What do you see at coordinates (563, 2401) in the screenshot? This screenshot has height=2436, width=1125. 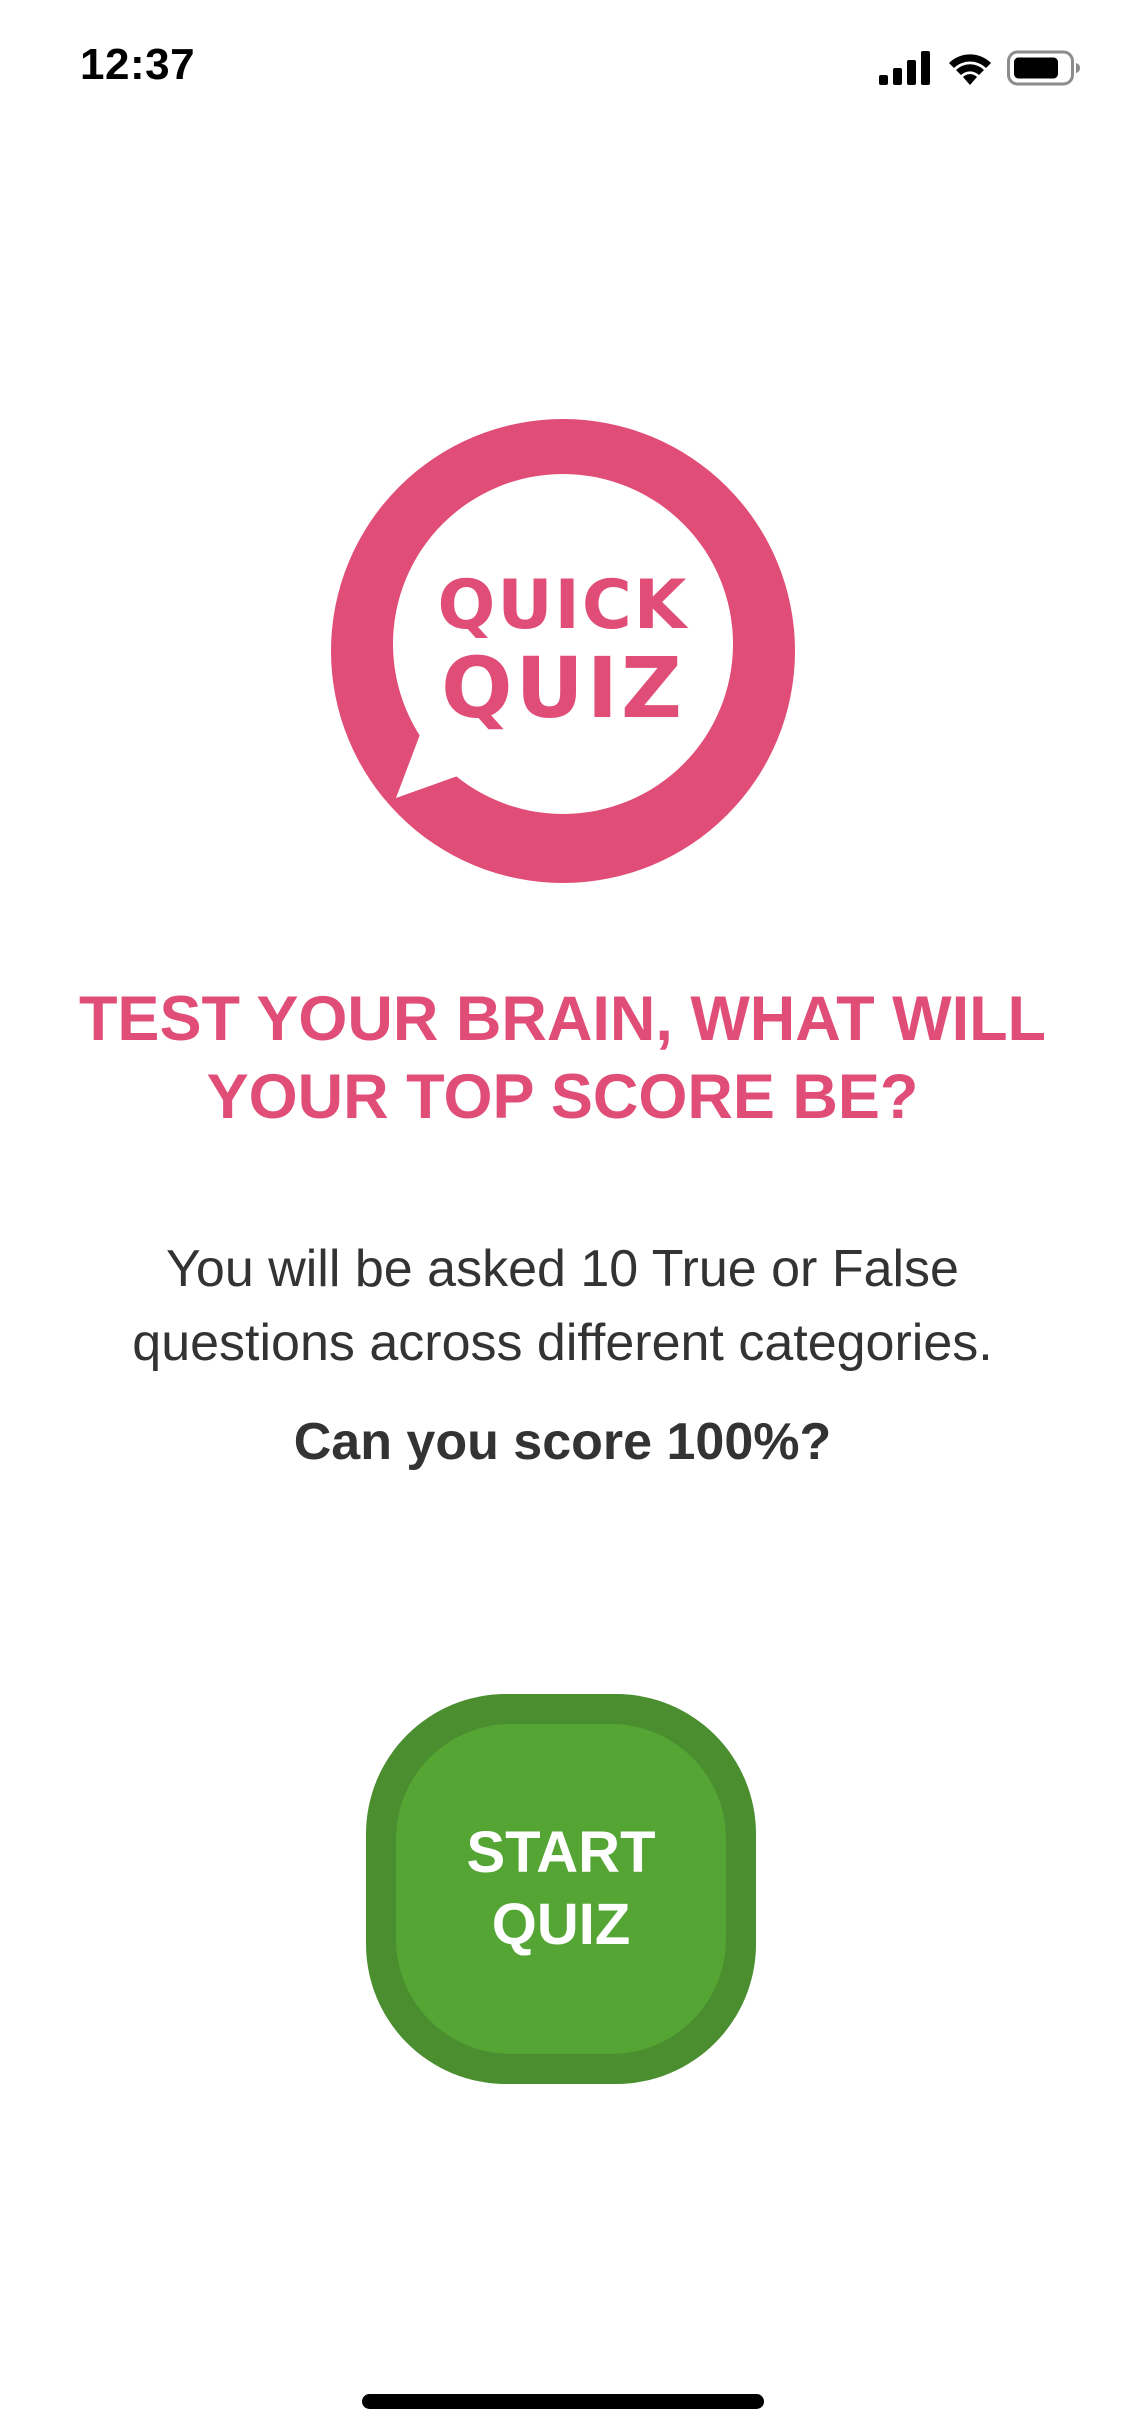 I see `home-indicator` at bounding box center [563, 2401].